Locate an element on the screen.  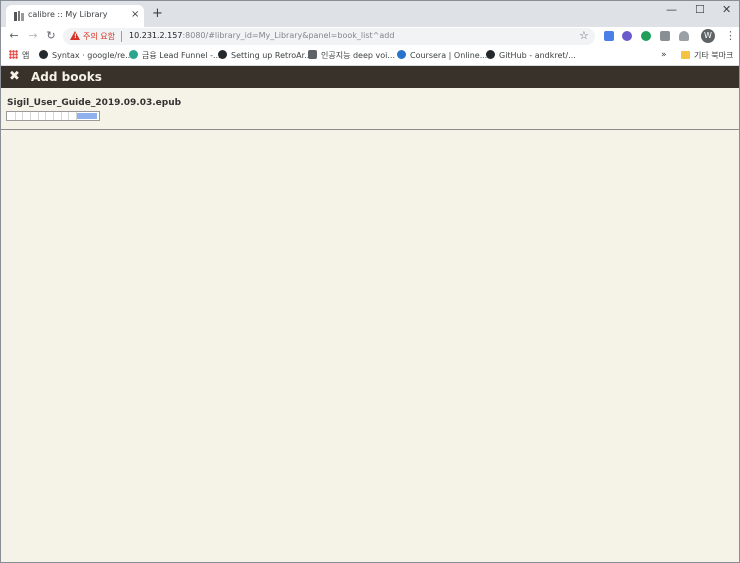
security-warning-label: 주의 요함 is located at coordinates (99, 36).